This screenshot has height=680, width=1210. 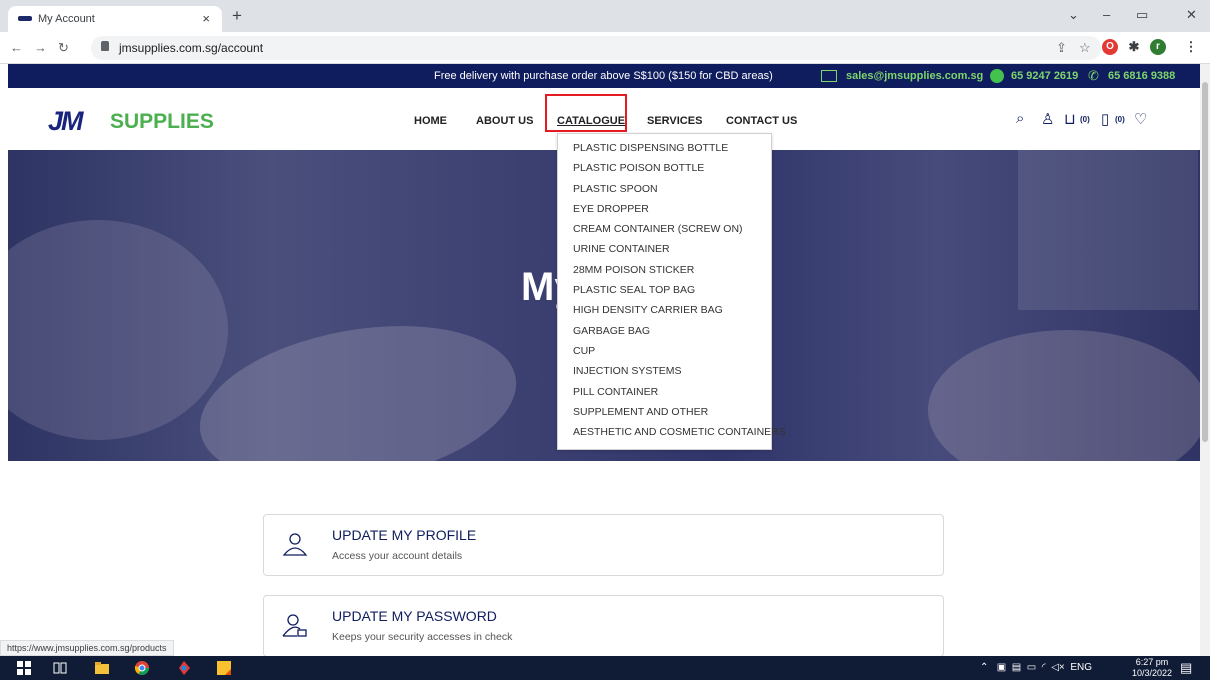 I want to click on search-icon: ⌕, so click(x=1020, y=118).